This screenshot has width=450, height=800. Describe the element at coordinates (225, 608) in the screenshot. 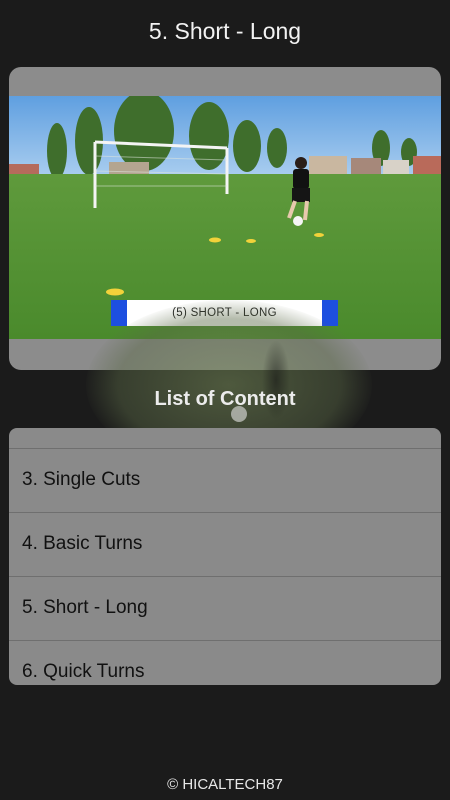

I see `list-item-short-long: 5. Short - Long` at that location.